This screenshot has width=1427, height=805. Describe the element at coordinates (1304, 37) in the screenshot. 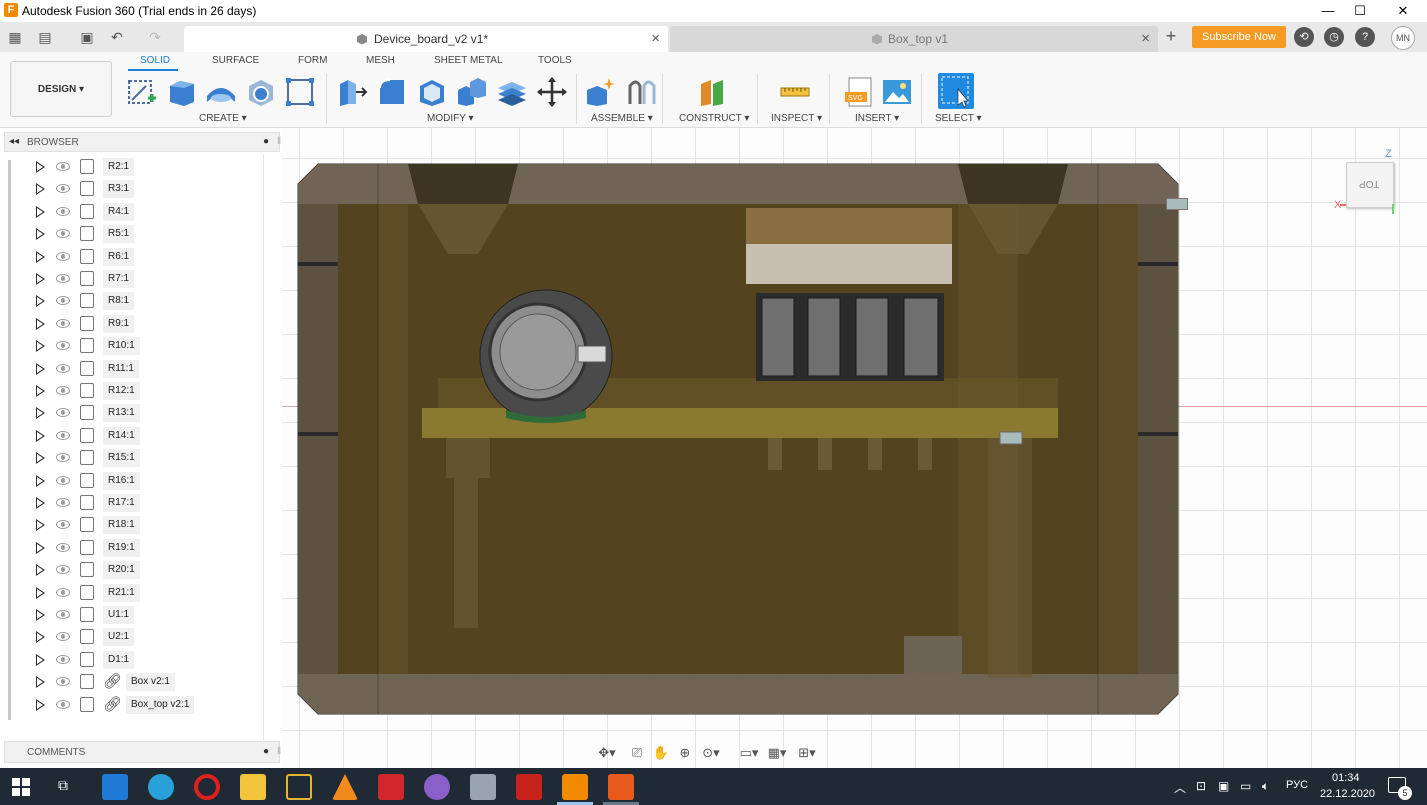

I see `extensions-icon: ⟲` at that location.